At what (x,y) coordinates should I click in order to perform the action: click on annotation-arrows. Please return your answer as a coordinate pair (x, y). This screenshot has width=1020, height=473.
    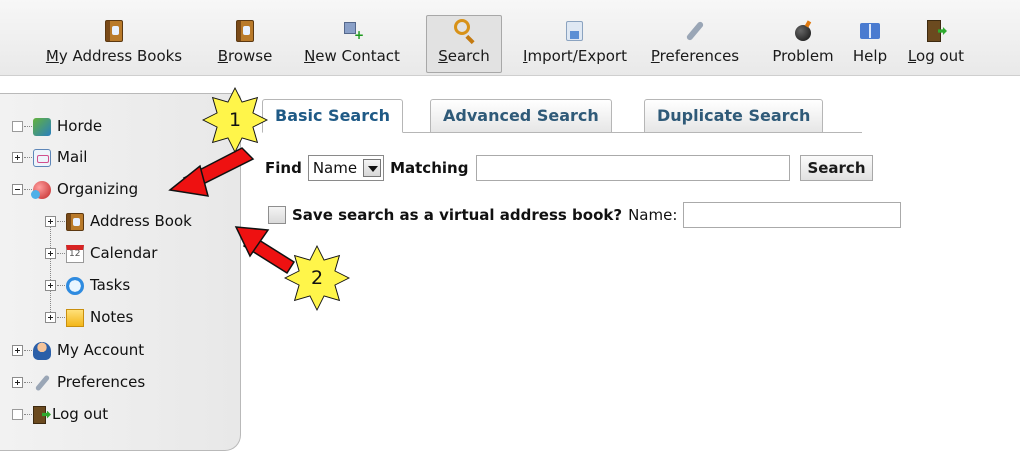
    Looking at the image, I should click on (232, 211).